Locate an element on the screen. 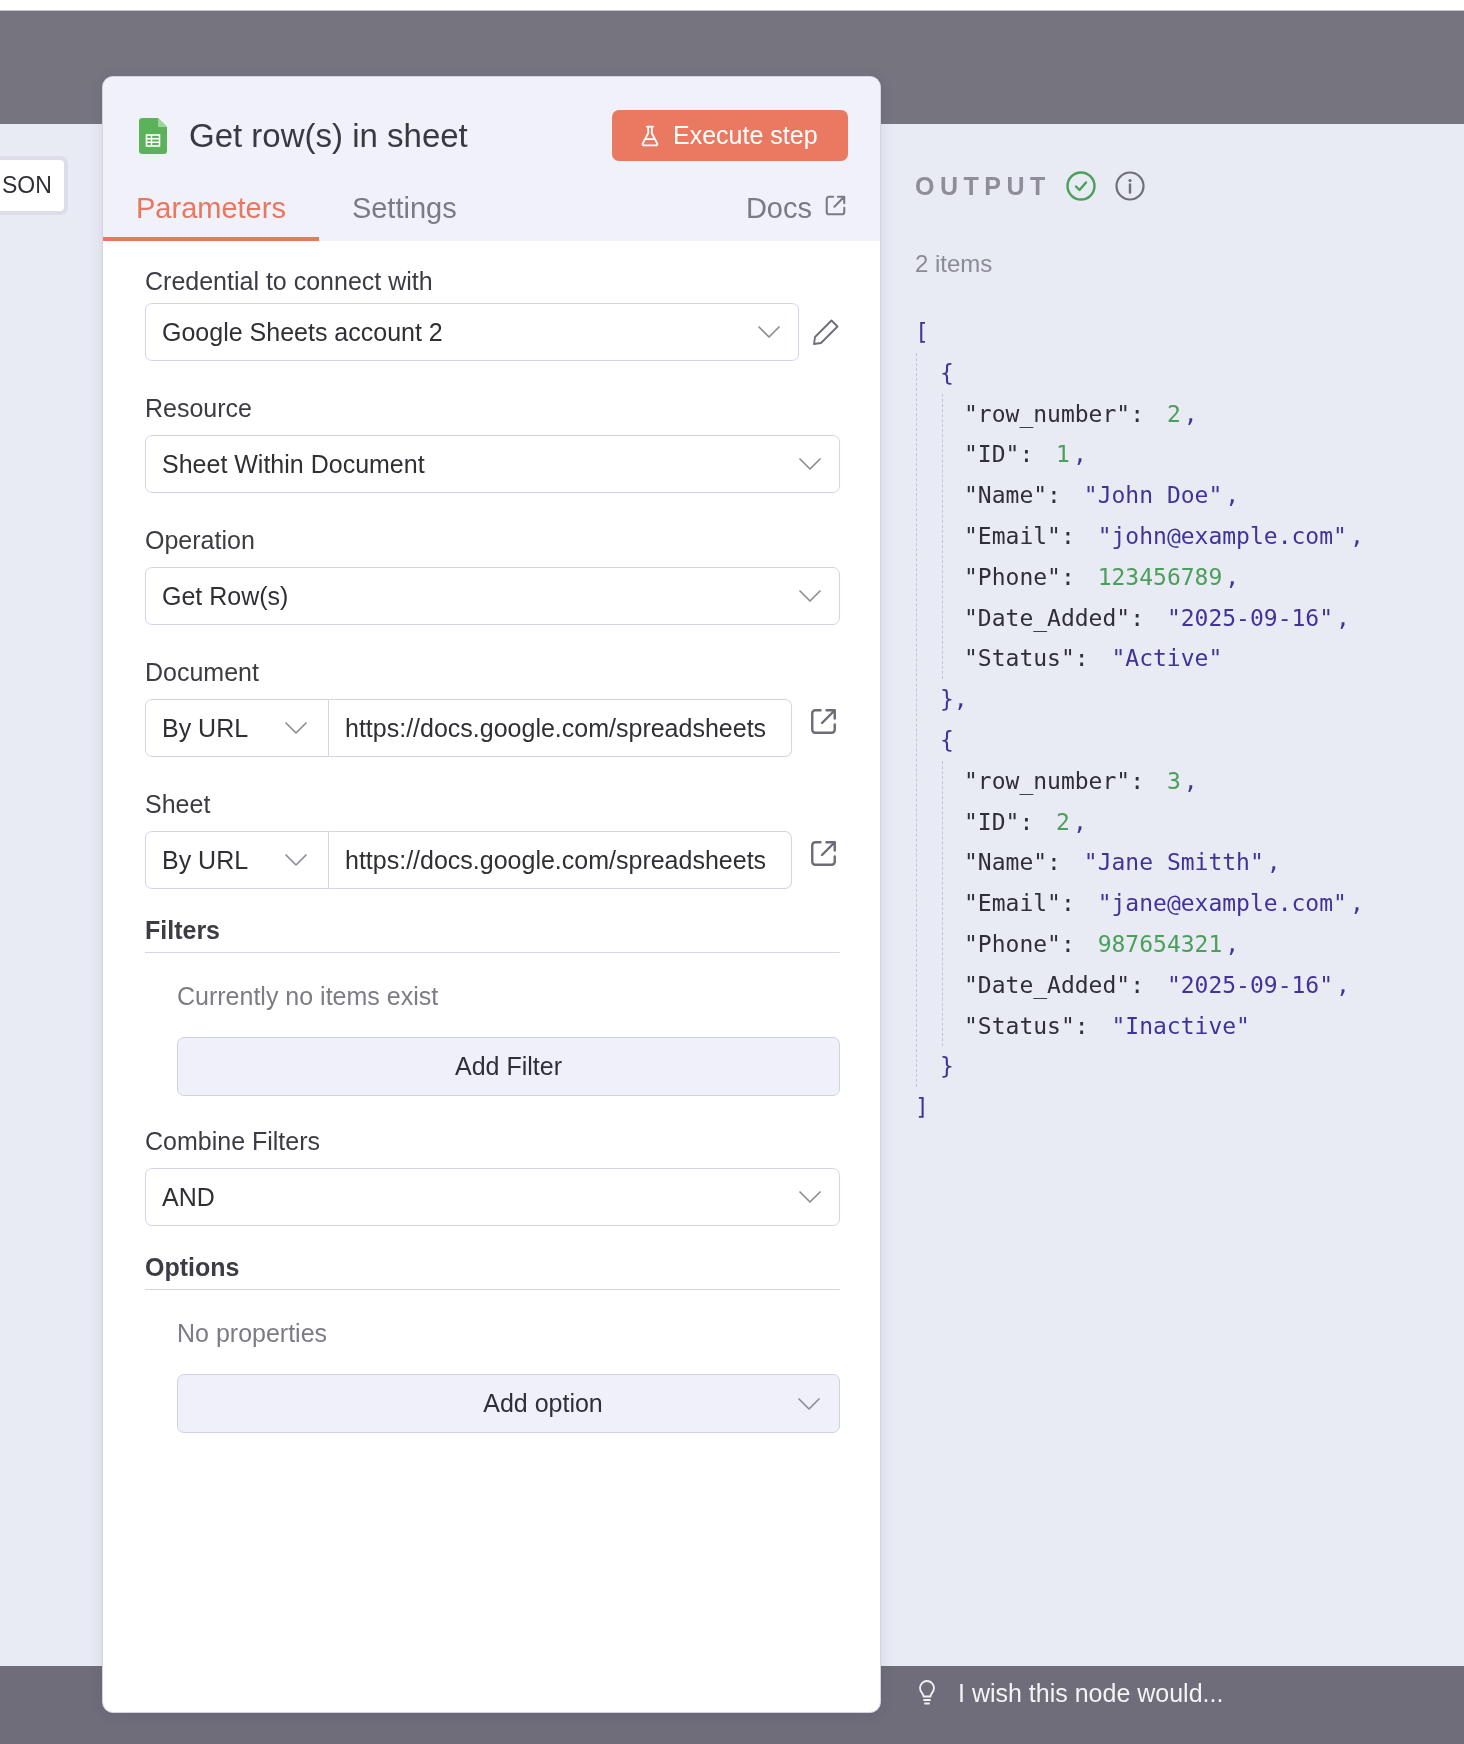  code-line: [ is located at coordinates (922, 332).